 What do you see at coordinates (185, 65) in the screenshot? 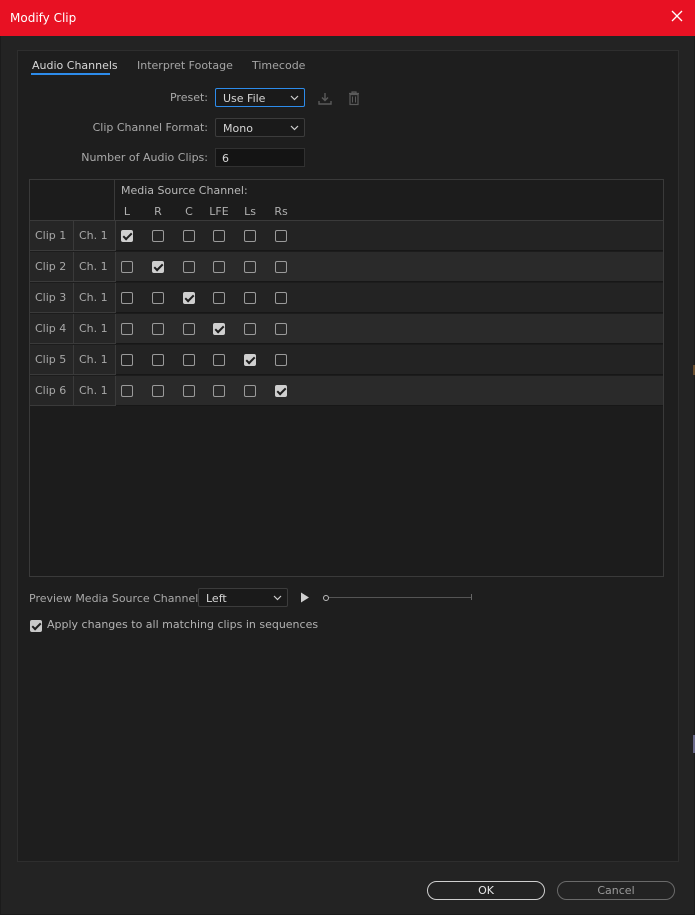
I see `tab-interpret-footage: Interpret Footage` at bounding box center [185, 65].